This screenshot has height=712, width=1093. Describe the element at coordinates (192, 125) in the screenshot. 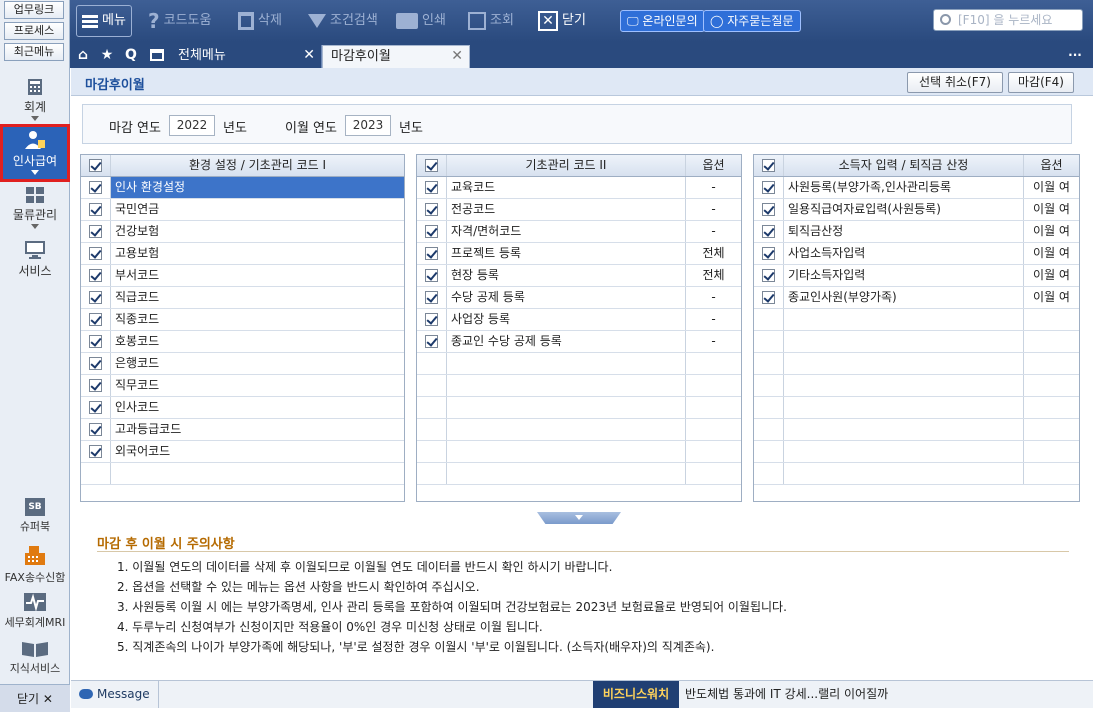

I see `close-year-field: 2022` at that location.